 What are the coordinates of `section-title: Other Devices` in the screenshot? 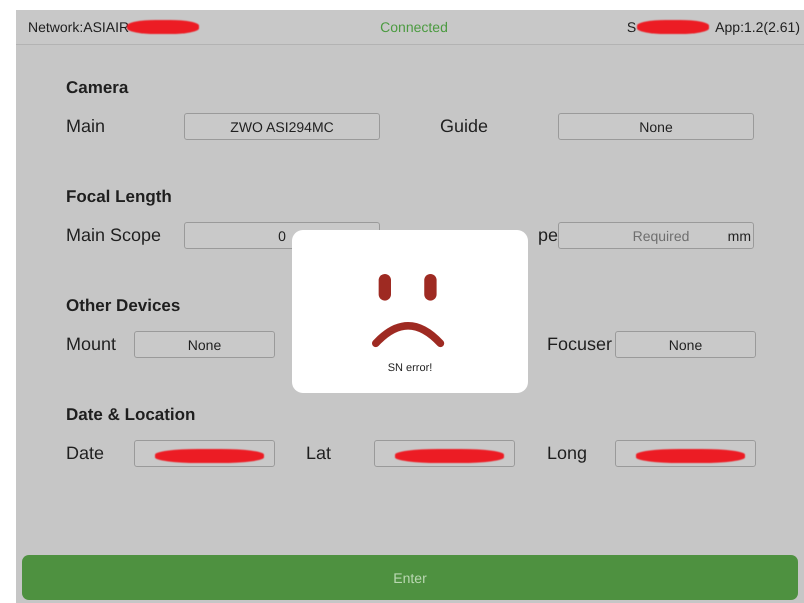 It's located at (124, 306).